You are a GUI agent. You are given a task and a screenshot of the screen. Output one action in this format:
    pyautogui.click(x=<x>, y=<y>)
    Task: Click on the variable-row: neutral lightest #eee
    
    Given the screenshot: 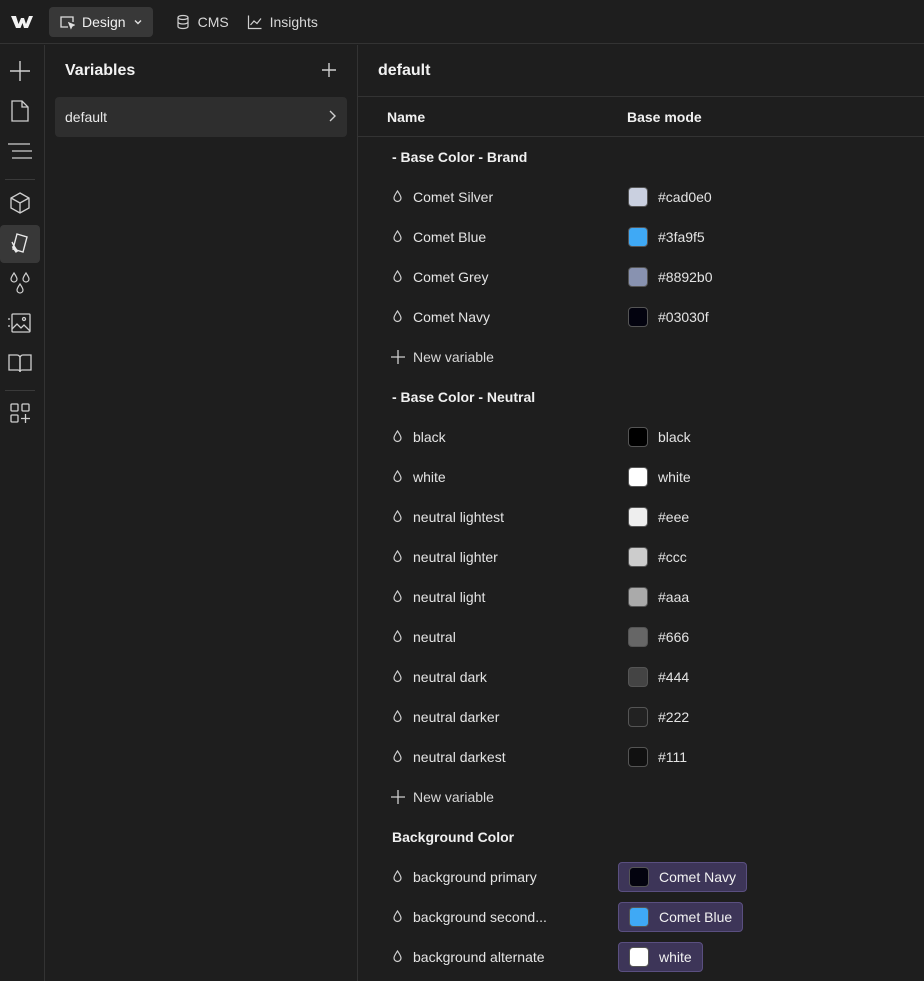 What is the action you would take?
    pyautogui.click(x=641, y=517)
    